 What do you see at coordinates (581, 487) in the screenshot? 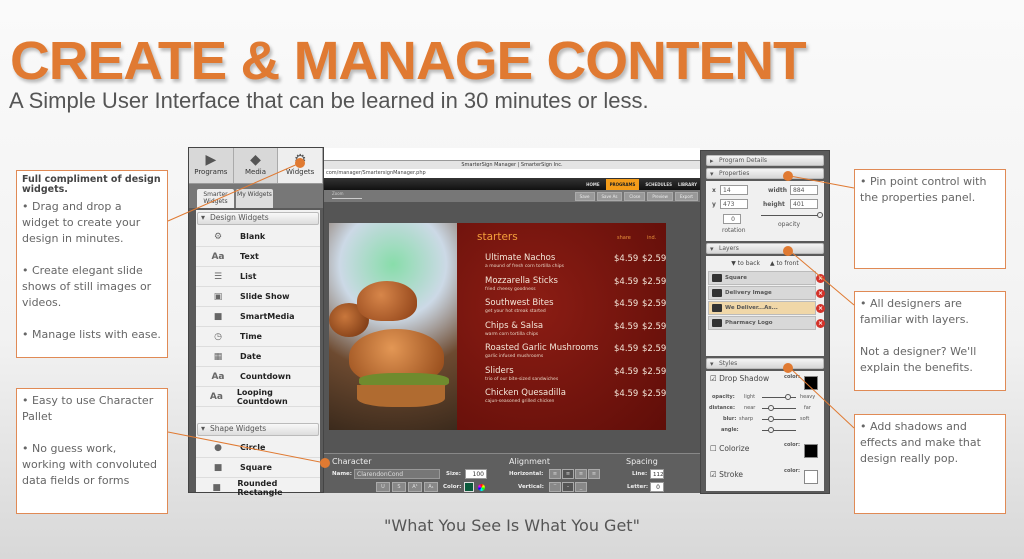
I see `valign-bottom-button: _` at bounding box center [581, 487].